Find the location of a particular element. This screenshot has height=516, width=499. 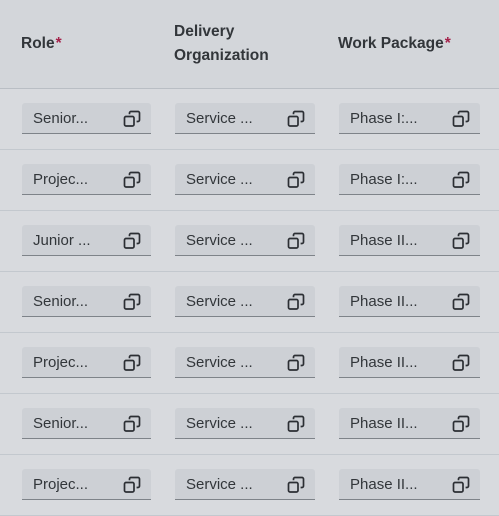

column-header-delivery-label-line2: Organization is located at coordinates (221, 55).